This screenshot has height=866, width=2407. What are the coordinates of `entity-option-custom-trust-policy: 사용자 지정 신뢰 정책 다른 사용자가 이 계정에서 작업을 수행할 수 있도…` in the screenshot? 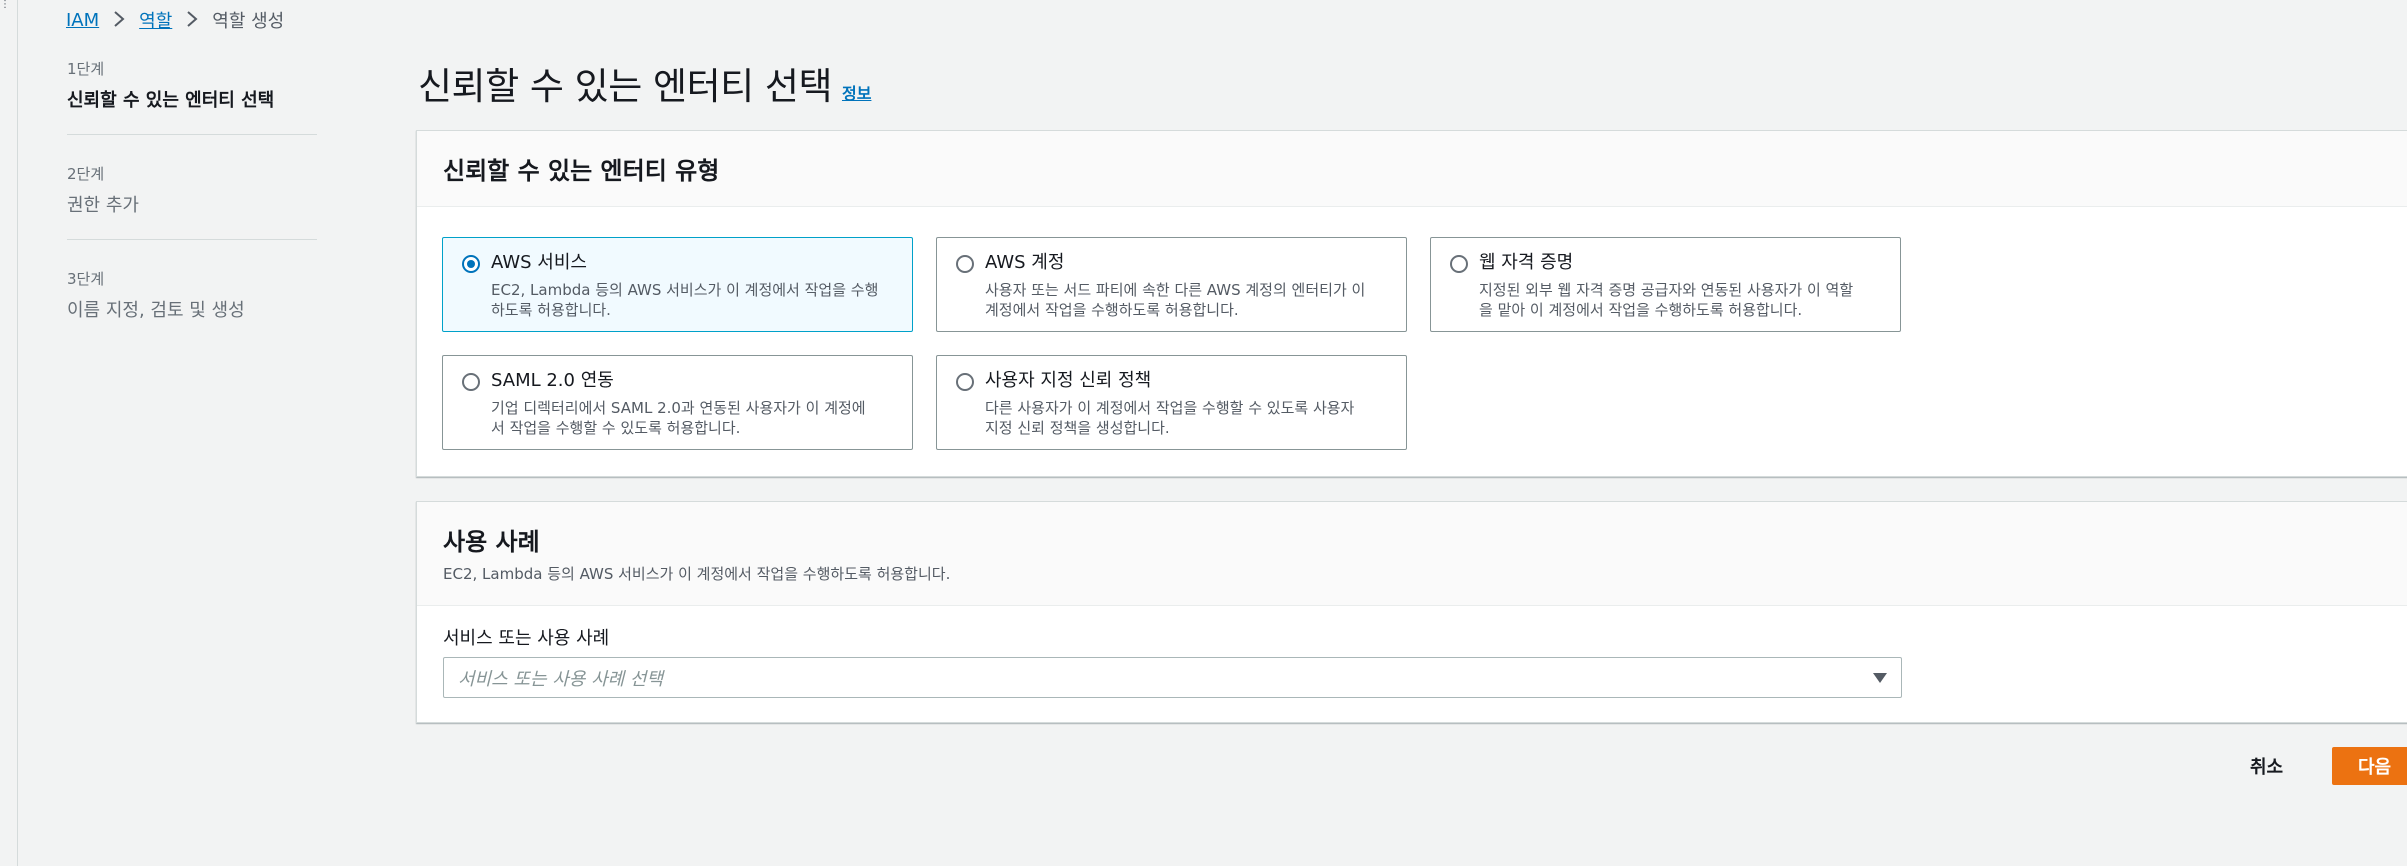 It's located at (1171, 402).